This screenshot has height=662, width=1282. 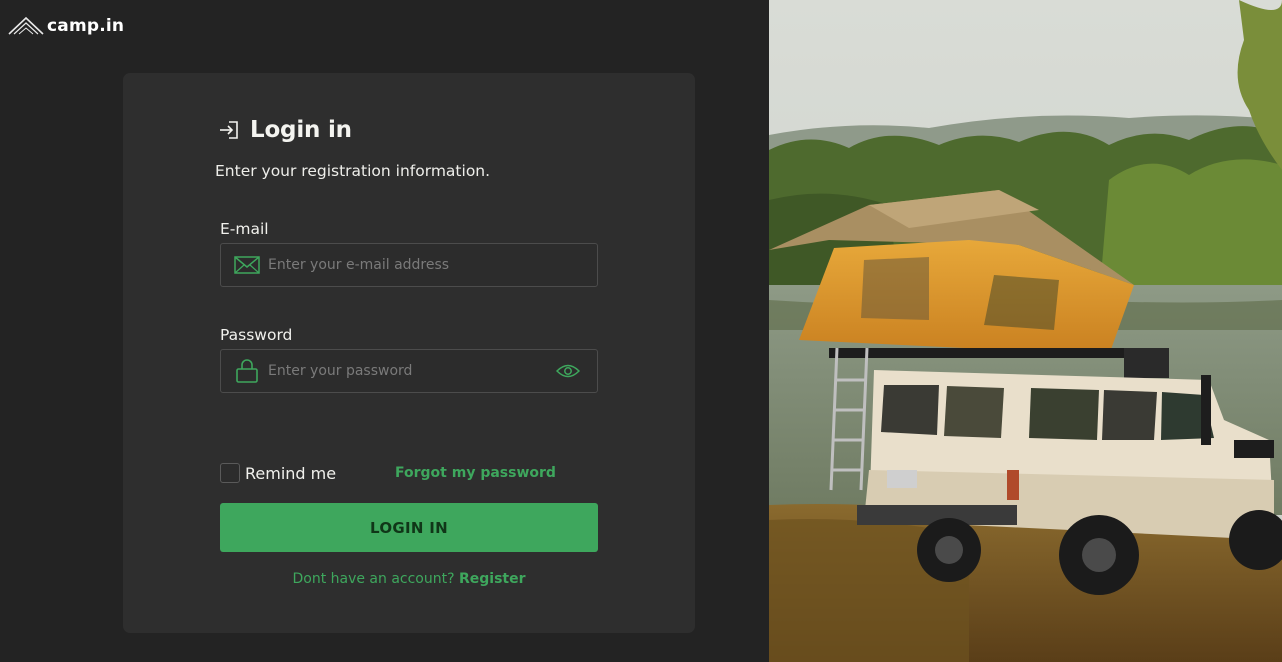 What do you see at coordinates (301, 130) in the screenshot?
I see `page-title: Login in` at bounding box center [301, 130].